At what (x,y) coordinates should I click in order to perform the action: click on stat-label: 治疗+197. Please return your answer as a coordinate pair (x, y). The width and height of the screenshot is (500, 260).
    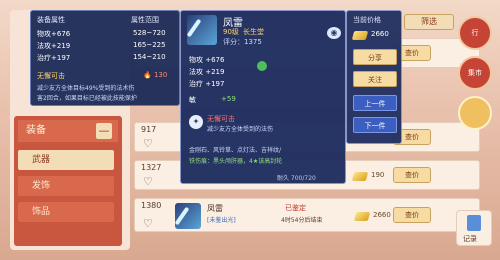
    Looking at the image, I should click on (54, 58).